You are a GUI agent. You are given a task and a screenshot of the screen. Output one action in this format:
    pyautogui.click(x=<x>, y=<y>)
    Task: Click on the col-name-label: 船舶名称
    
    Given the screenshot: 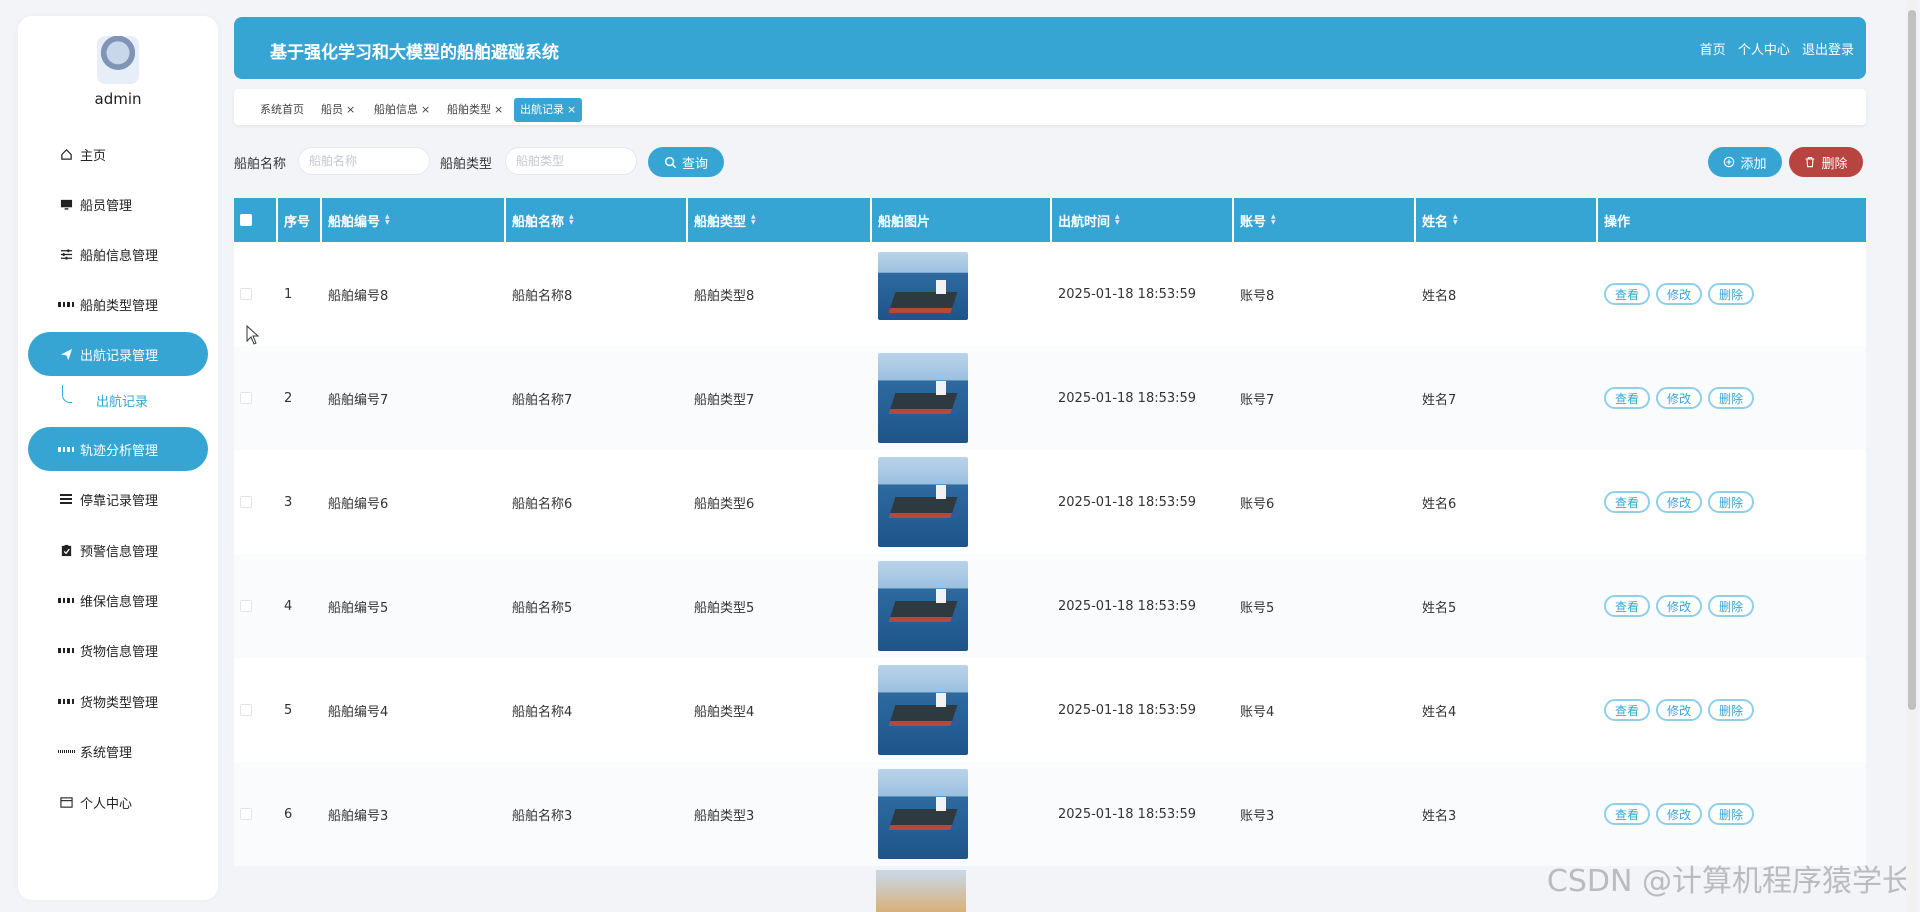 What is the action you would take?
    pyautogui.click(x=538, y=222)
    